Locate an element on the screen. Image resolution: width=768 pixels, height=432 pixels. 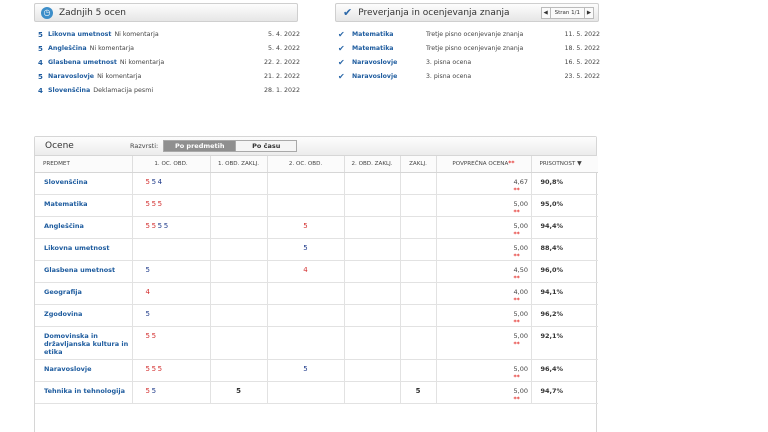
recent-grade-subject: Angleščina is located at coordinates (67, 48).